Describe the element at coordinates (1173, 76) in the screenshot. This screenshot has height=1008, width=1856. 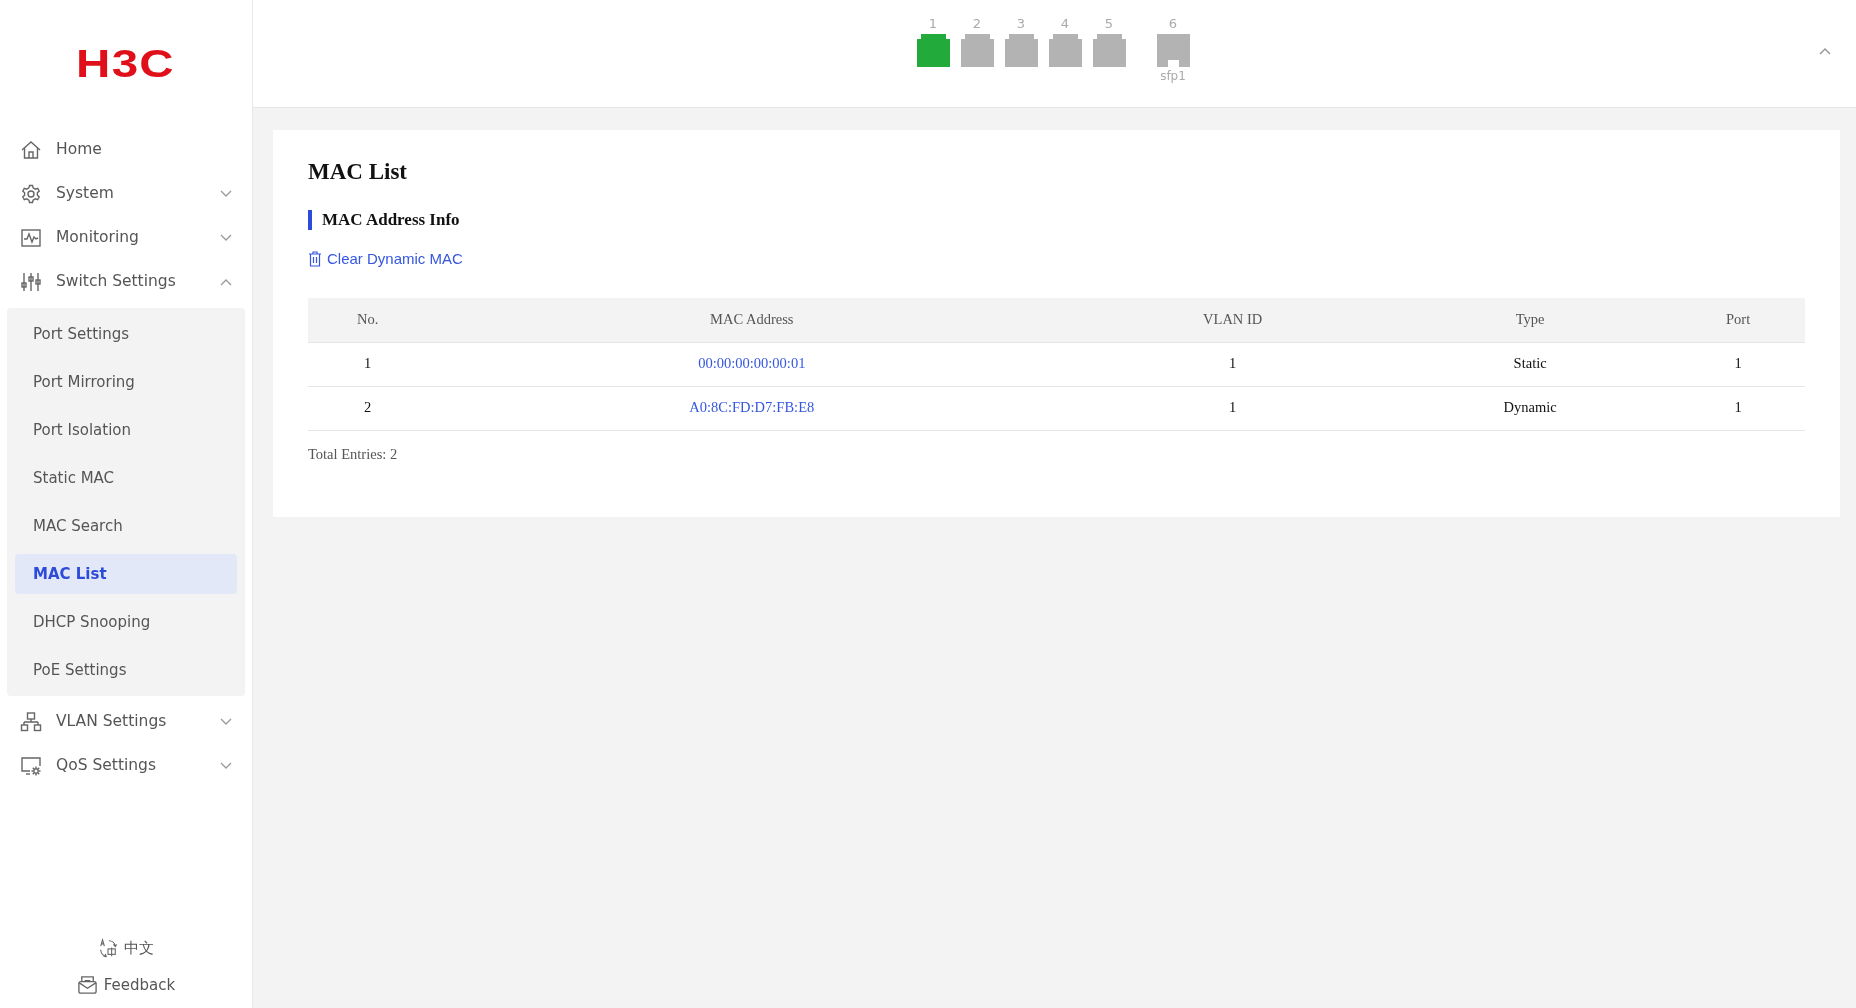
I see `port-caption: sfp1` at that location.